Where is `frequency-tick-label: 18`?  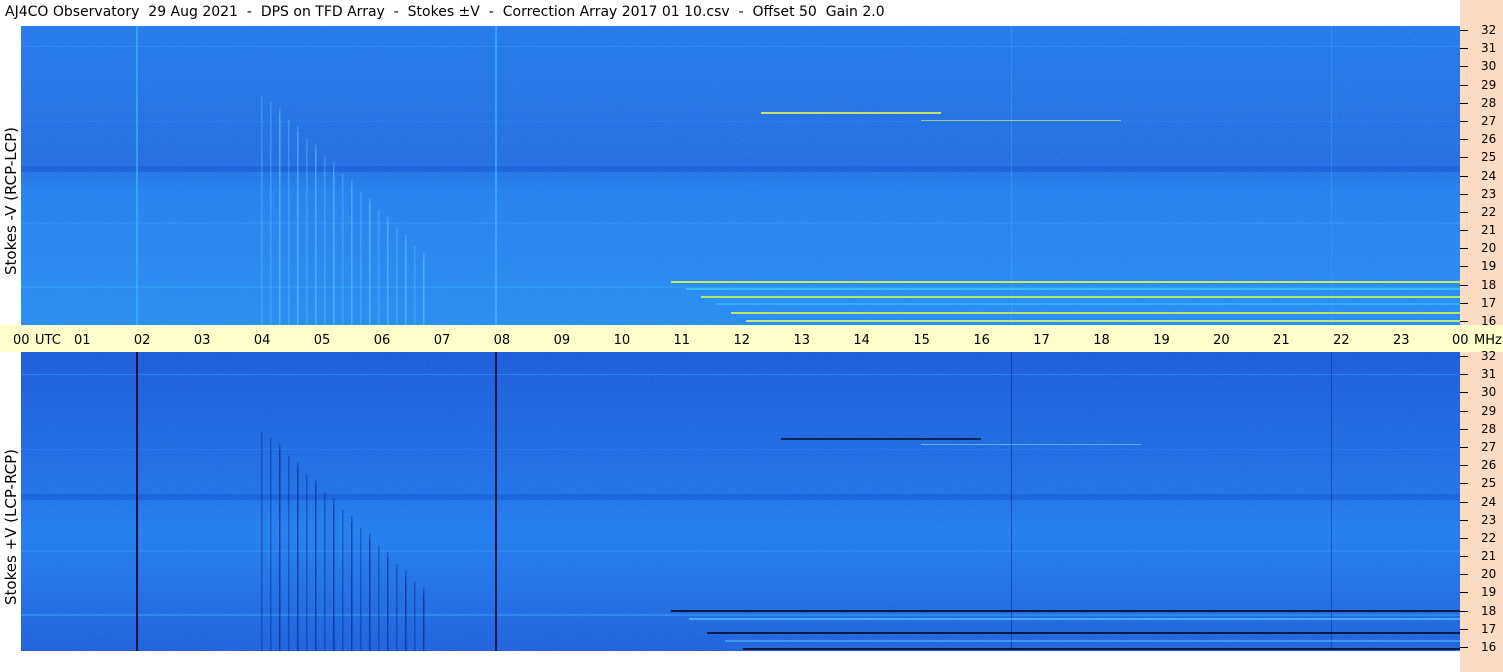 frequency-tick-label: 18 is located at coordinates (1489, 284).